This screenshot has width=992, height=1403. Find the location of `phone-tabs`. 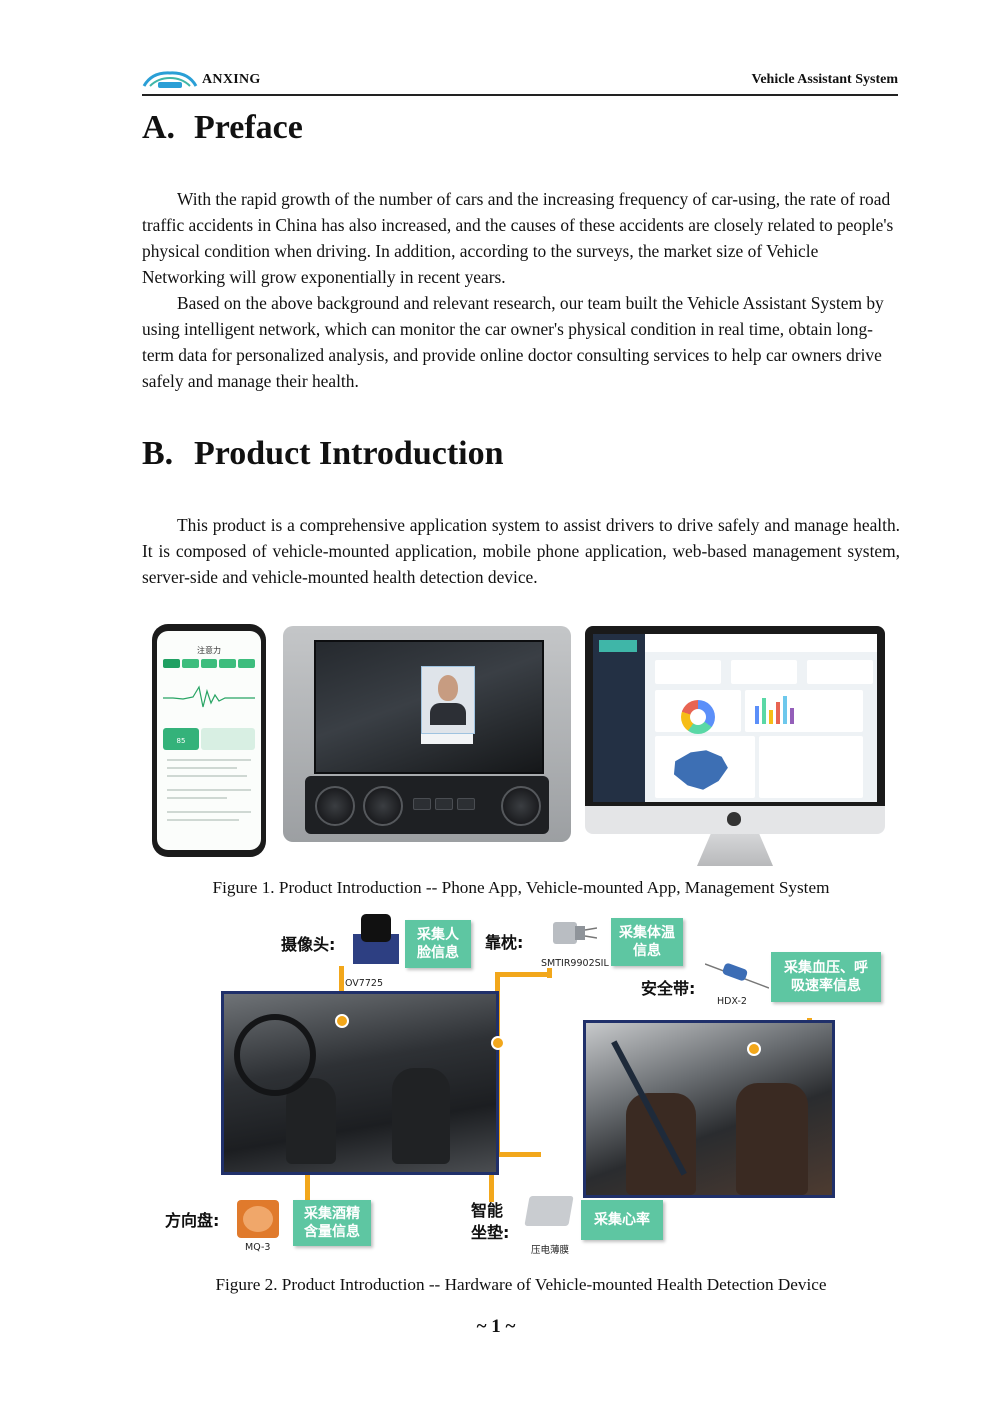

phone-tabs is located at coordinates (209, 663).